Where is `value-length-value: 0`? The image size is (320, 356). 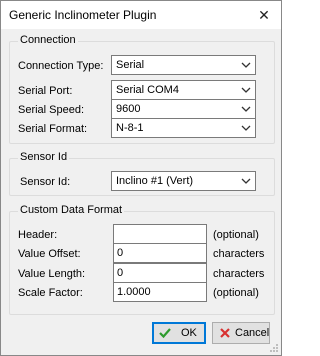
value-length-value: 0 is located at coordinates (120, 273).